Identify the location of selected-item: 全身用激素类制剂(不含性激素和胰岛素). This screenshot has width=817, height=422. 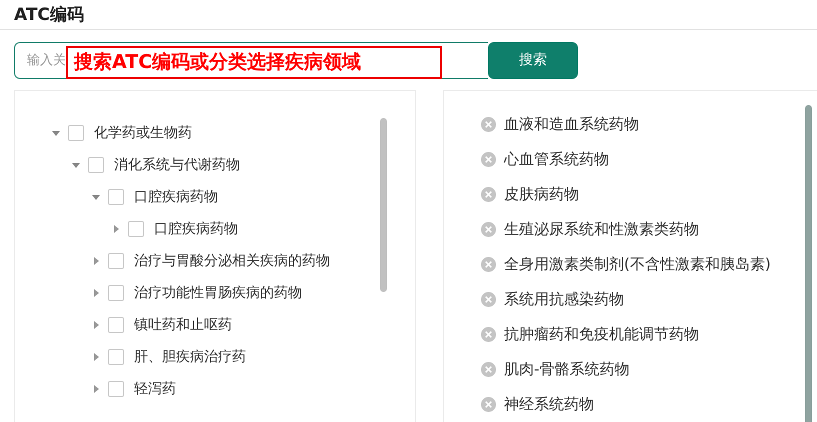
(637, 264).